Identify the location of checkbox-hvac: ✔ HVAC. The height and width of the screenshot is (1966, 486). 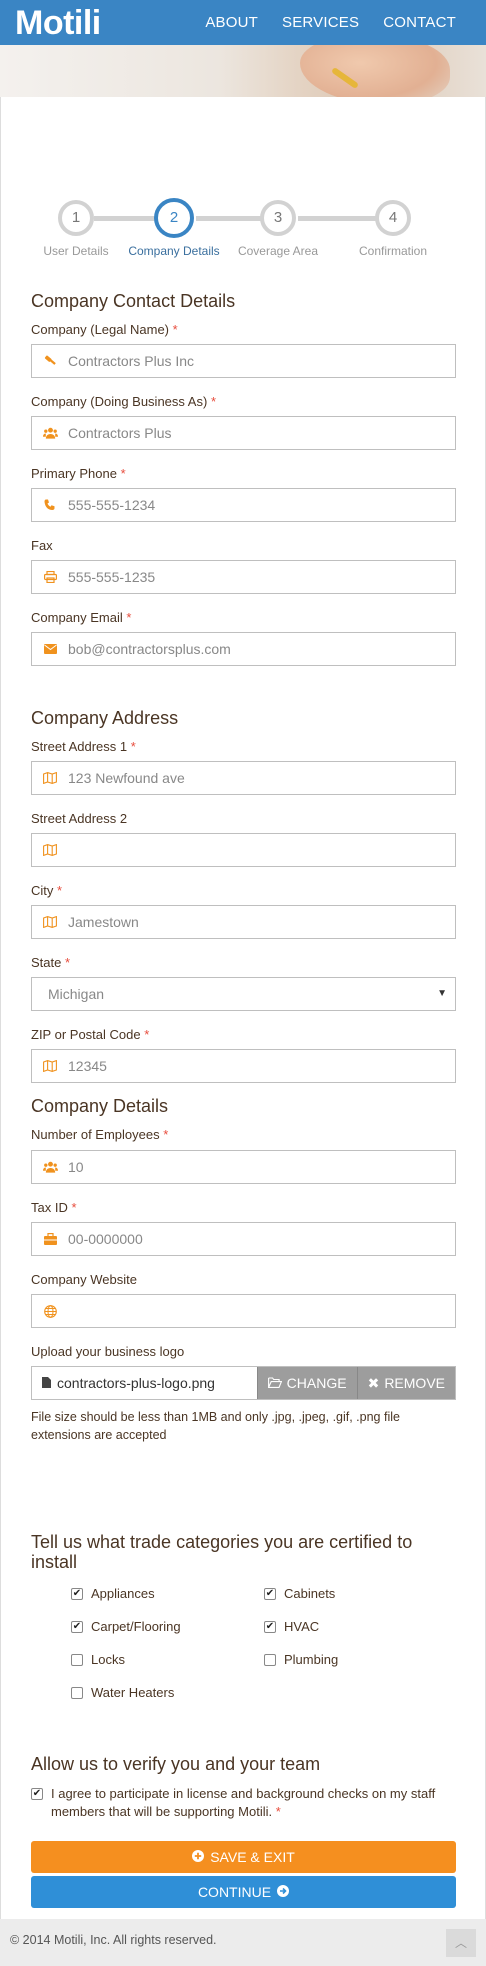
(291, 1626).